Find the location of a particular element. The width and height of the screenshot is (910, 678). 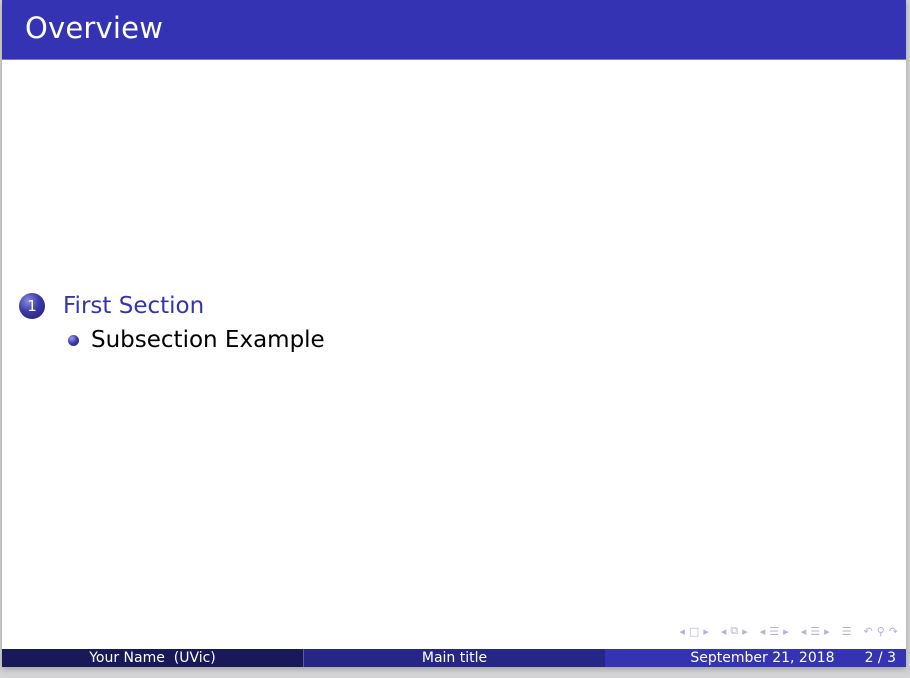

subsection-nav-icon: ⧉ is located at coordinates (734, 631).